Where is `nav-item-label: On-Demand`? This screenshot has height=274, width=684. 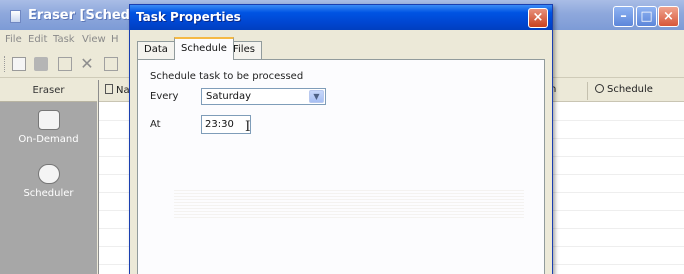
nav-item-label: On-Demand is located at coordinates (48, 139).